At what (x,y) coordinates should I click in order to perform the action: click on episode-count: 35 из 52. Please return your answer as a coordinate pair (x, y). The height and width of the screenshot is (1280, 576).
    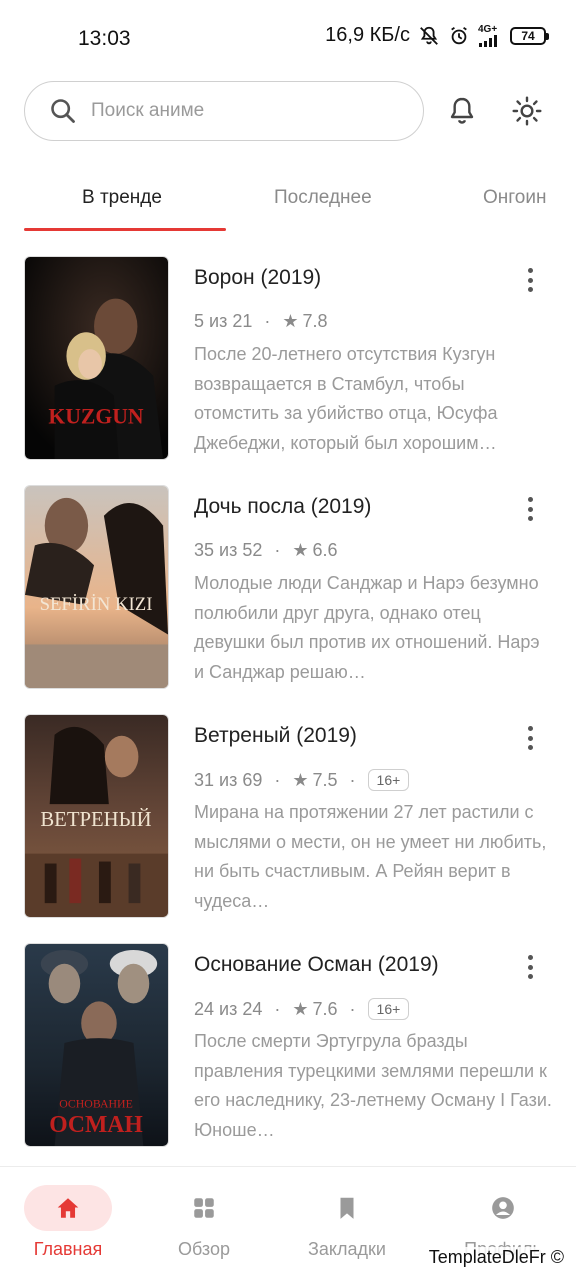
    Looking at the image, I should click on (228, 550).